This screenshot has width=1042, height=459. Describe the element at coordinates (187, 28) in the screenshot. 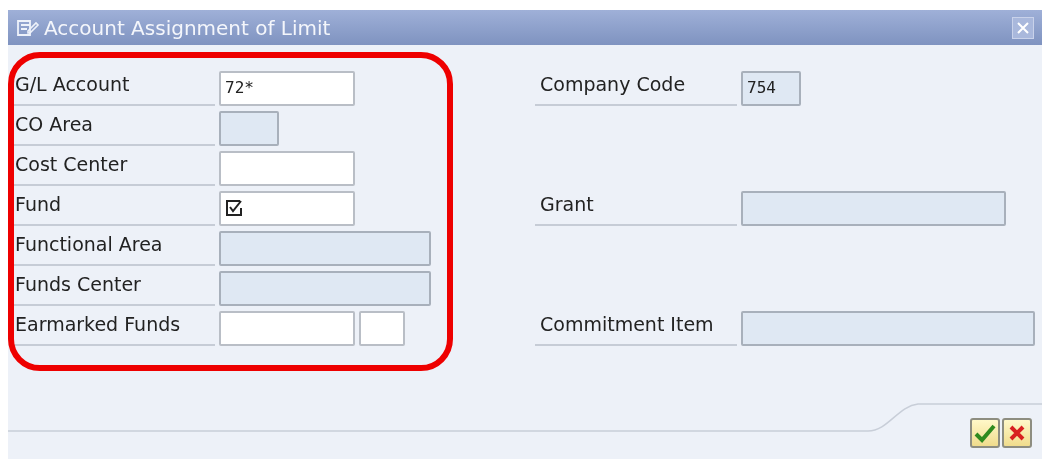

I see `window-title: Account Assignment of Limit` at that location.